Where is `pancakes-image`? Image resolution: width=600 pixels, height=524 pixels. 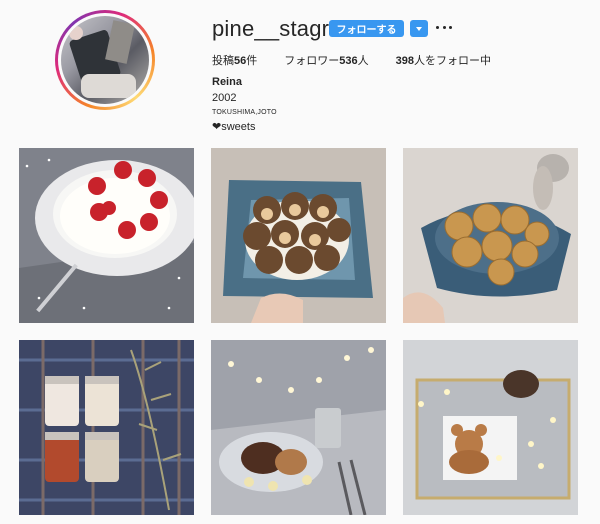
pancakes-image is located at coordinates (298, 427).